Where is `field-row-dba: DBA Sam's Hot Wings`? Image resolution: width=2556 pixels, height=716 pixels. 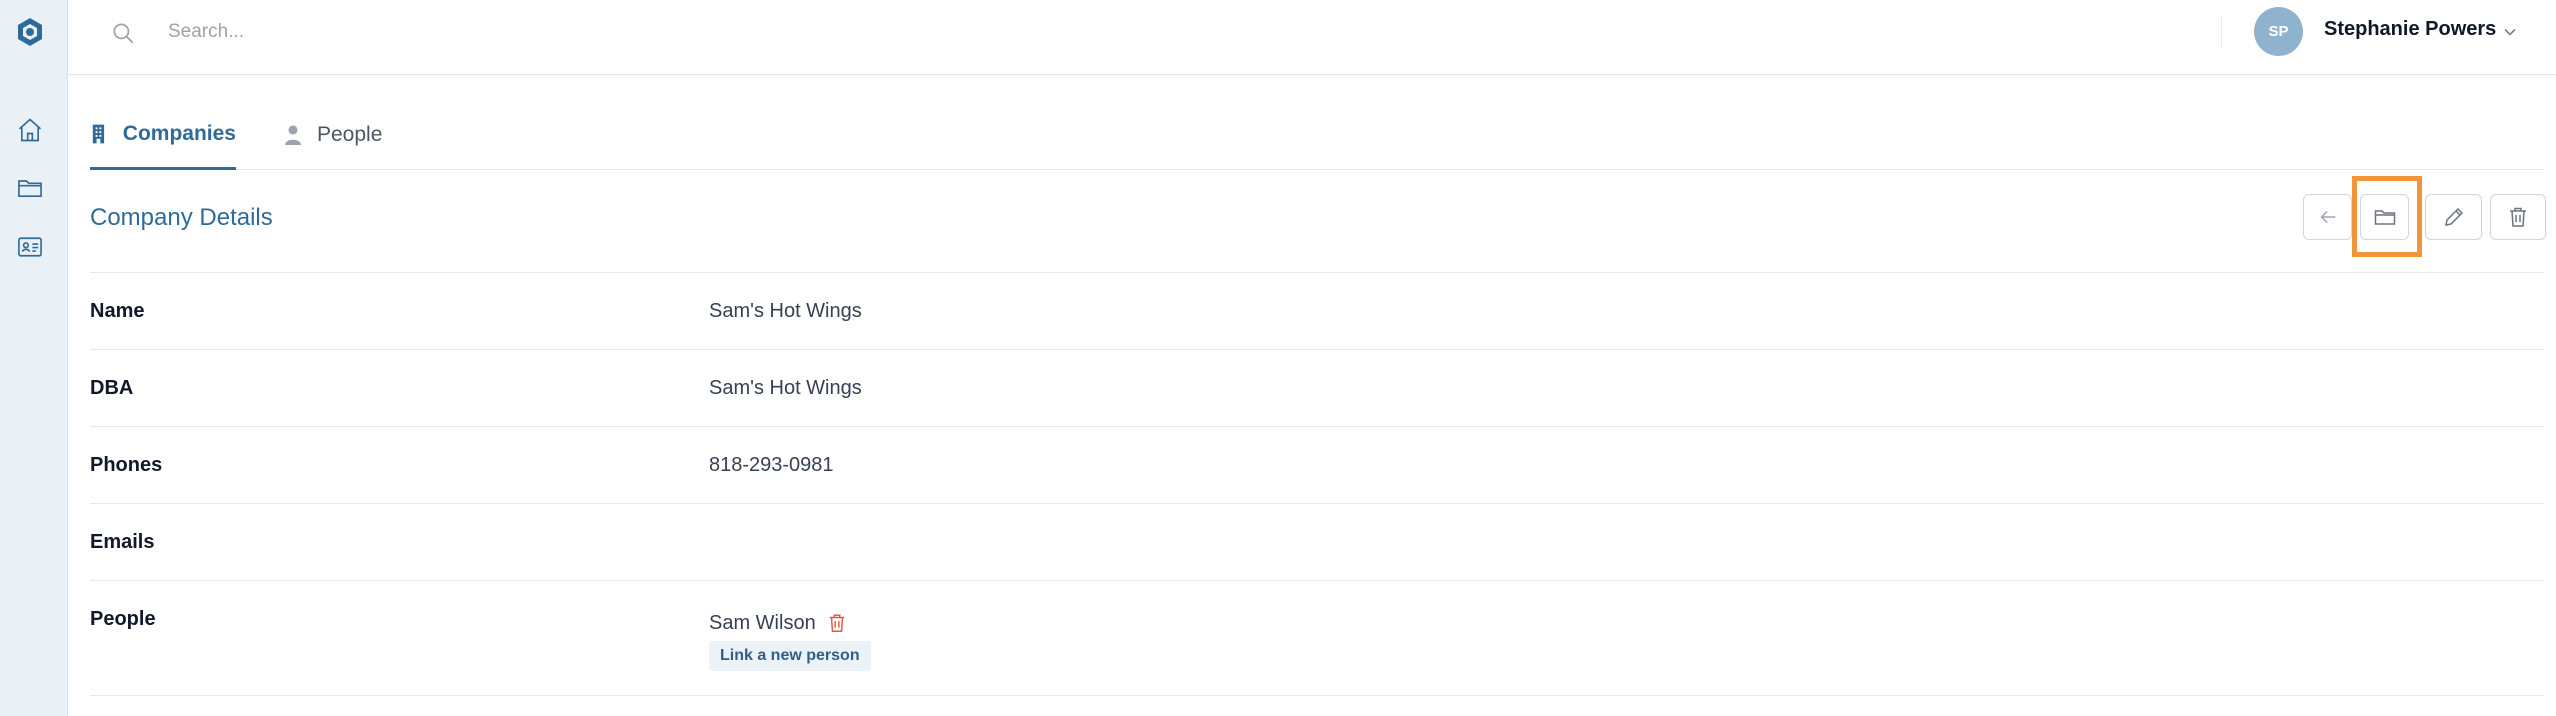
field-row-dba: DBA Sam's Hot Wings is located at coordinates (1317, 388).